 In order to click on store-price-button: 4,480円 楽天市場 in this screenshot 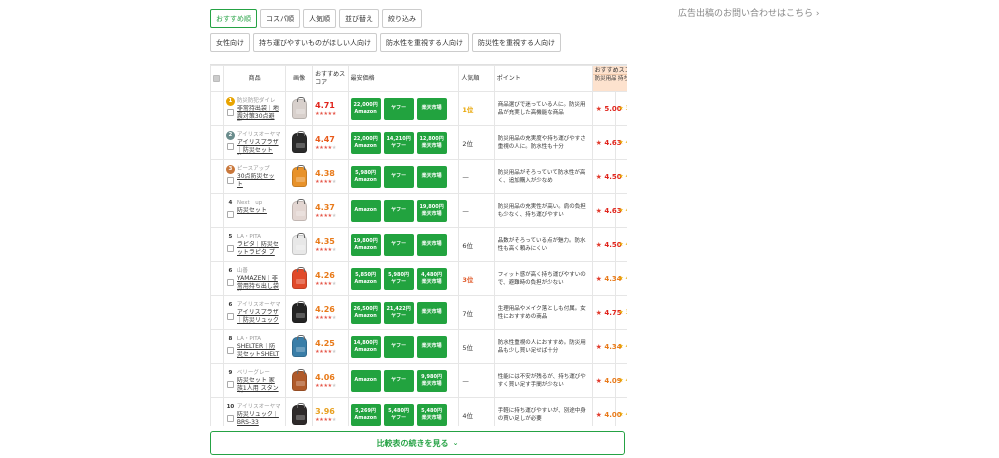, I will do `click(431, 278)`.